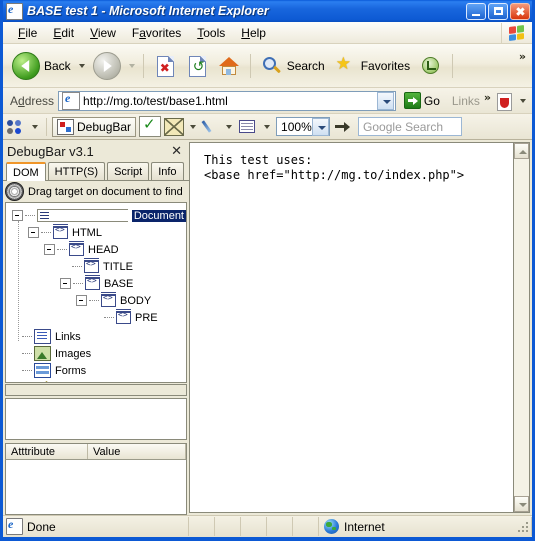 The height and width of the screenshot is (541, 535). I want to click on color-picker-icon, so click(211, 127).